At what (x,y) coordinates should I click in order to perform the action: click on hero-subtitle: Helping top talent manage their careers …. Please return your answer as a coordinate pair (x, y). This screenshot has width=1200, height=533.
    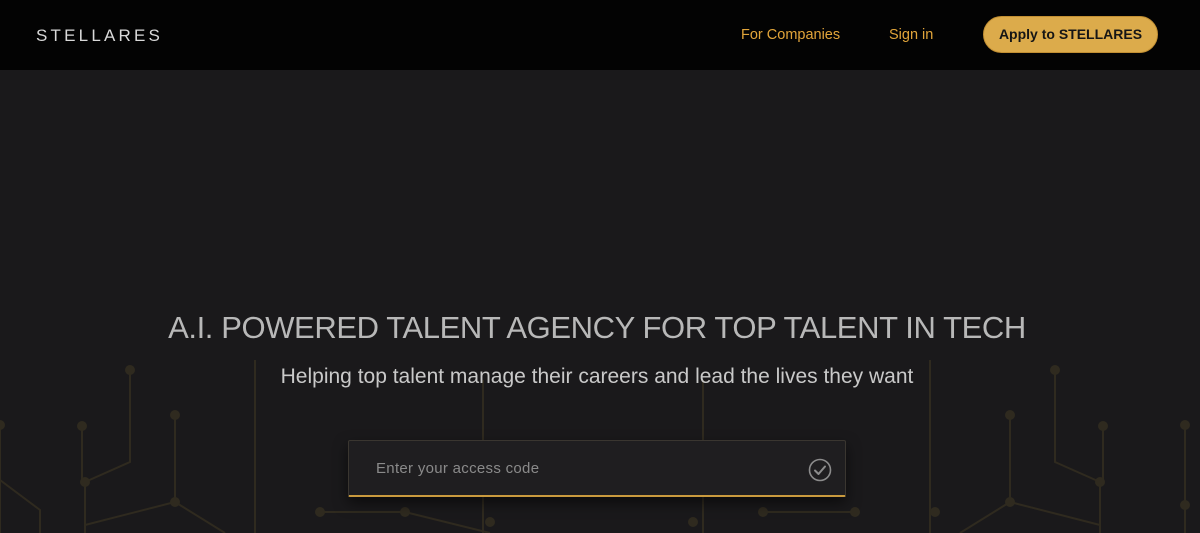
    Looking at the image, I should click on (597, 376).